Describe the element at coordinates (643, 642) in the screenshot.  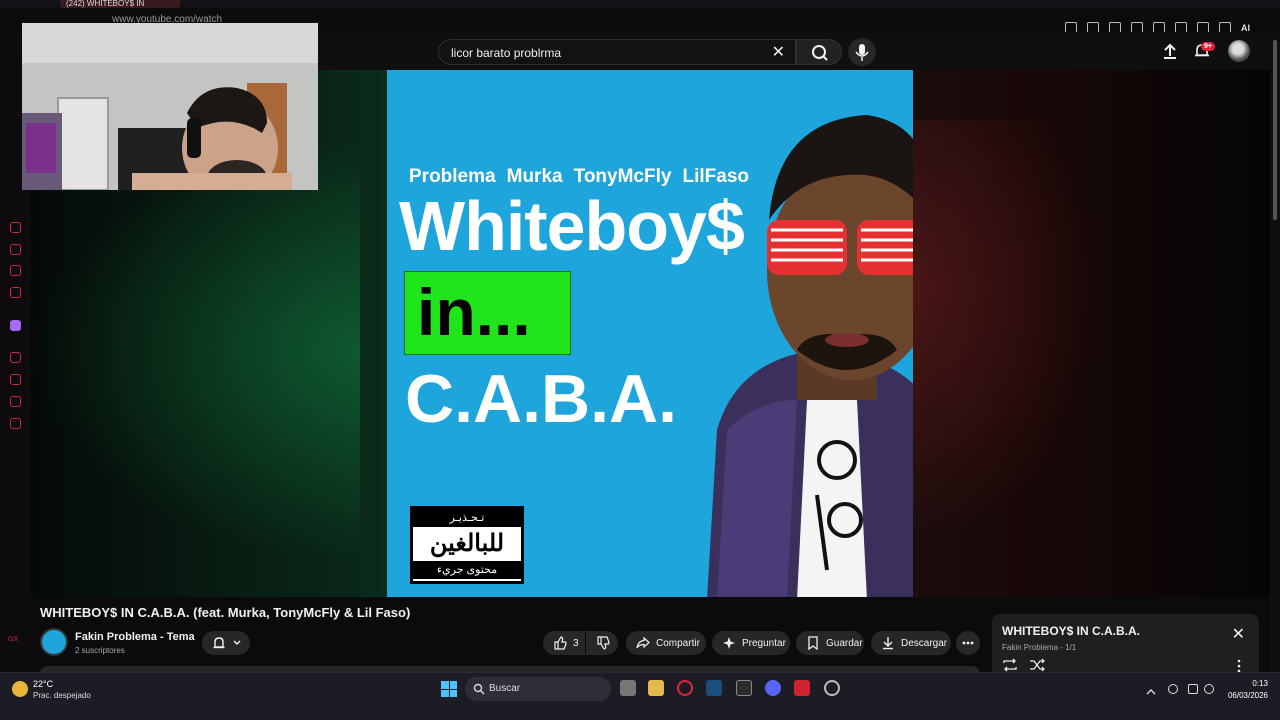
I see `share-icon` at that location.